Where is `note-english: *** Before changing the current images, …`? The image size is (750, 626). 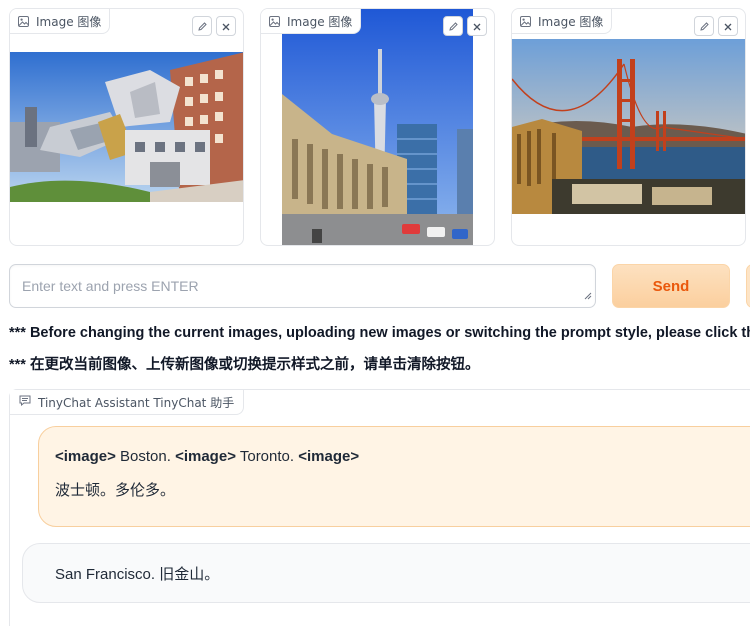
note-english: *** Before changing the current images, … is located at coordinates (379, 333).